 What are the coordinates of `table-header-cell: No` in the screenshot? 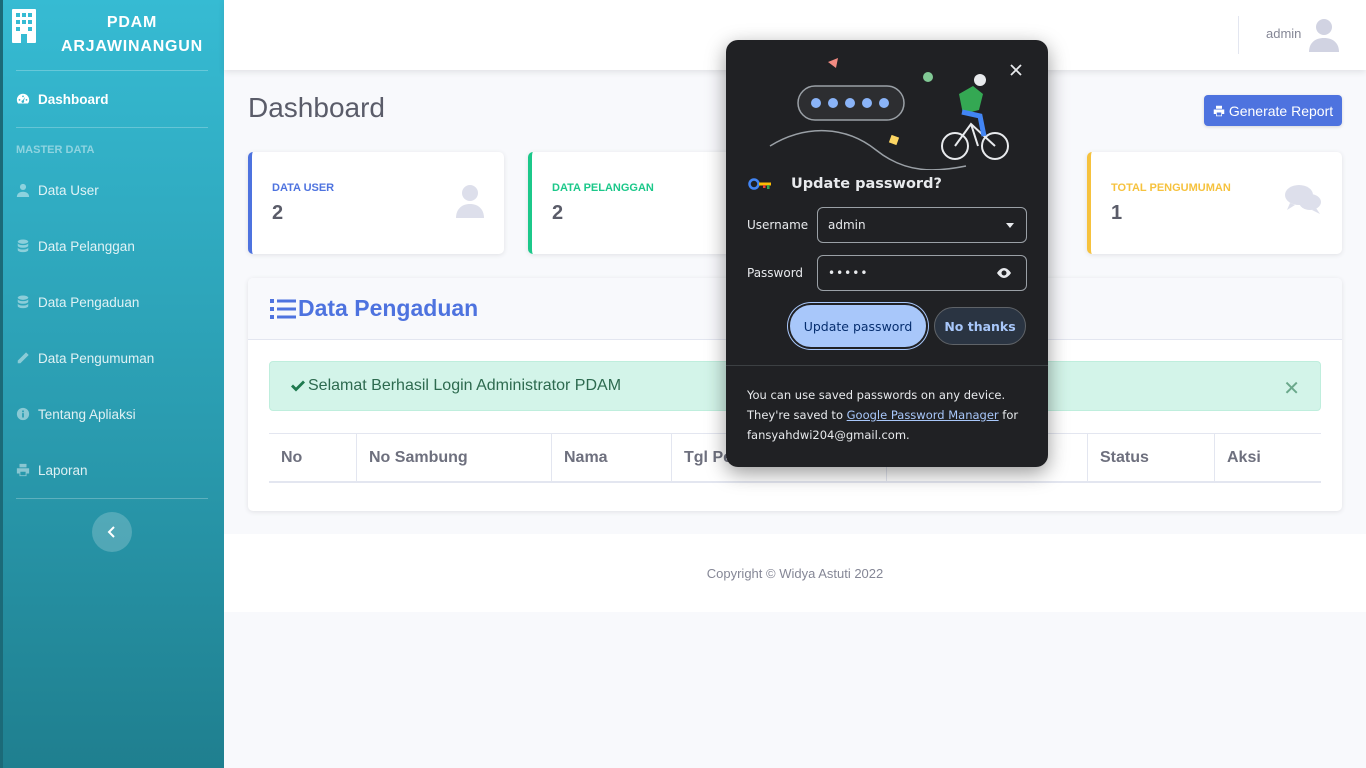 It's located at (313, 458).